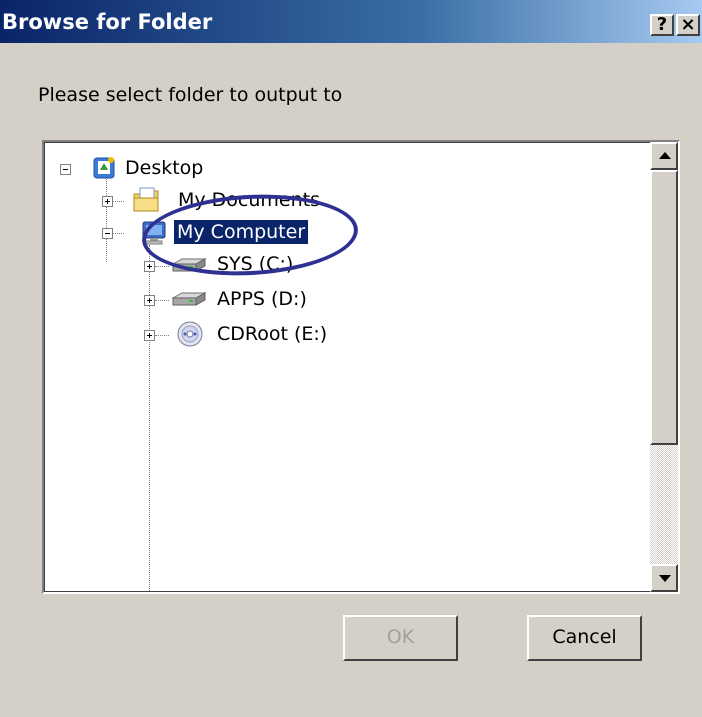  I want to click on tree-item-desktop: Desktop, so click(164, 168).